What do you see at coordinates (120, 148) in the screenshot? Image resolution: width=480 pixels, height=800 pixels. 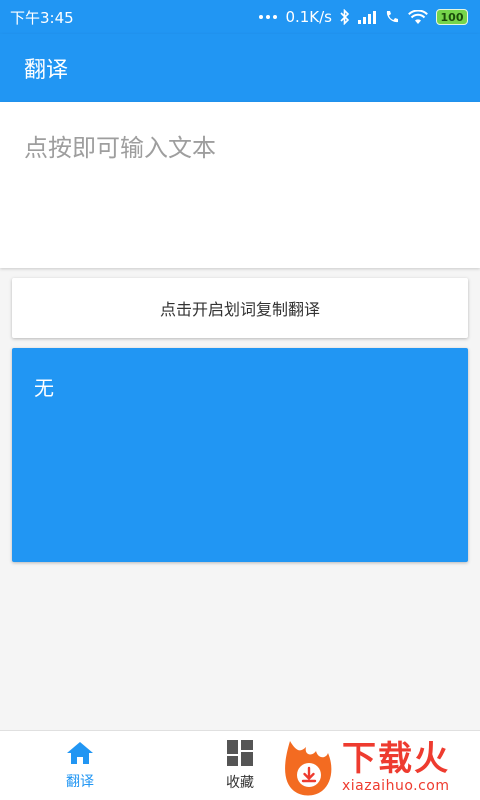 I see `input-placeholder: 点按即可输入文本` at bounding box center [120, 148].